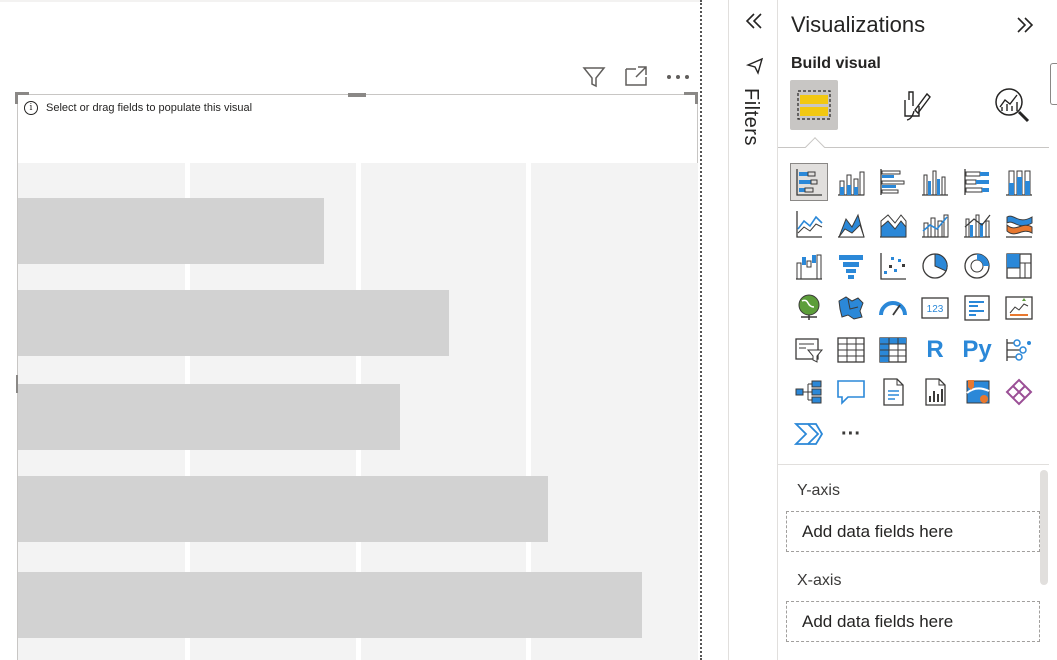 The image size is (1057, 660). Describe the element at coordinates (935, 392) in the screenshot. I see `paginated-report-icon` at that location.